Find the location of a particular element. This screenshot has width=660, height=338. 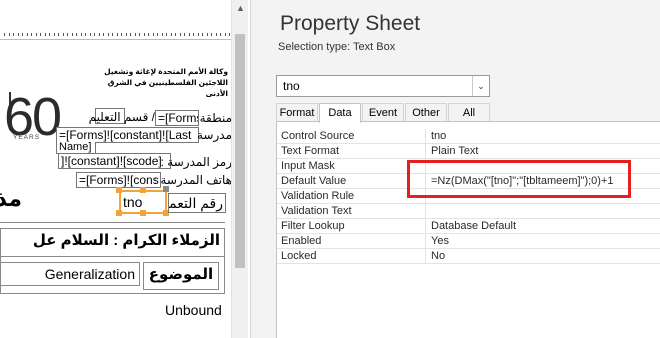

region-label: منطقة is located at coordinates (216, 118).